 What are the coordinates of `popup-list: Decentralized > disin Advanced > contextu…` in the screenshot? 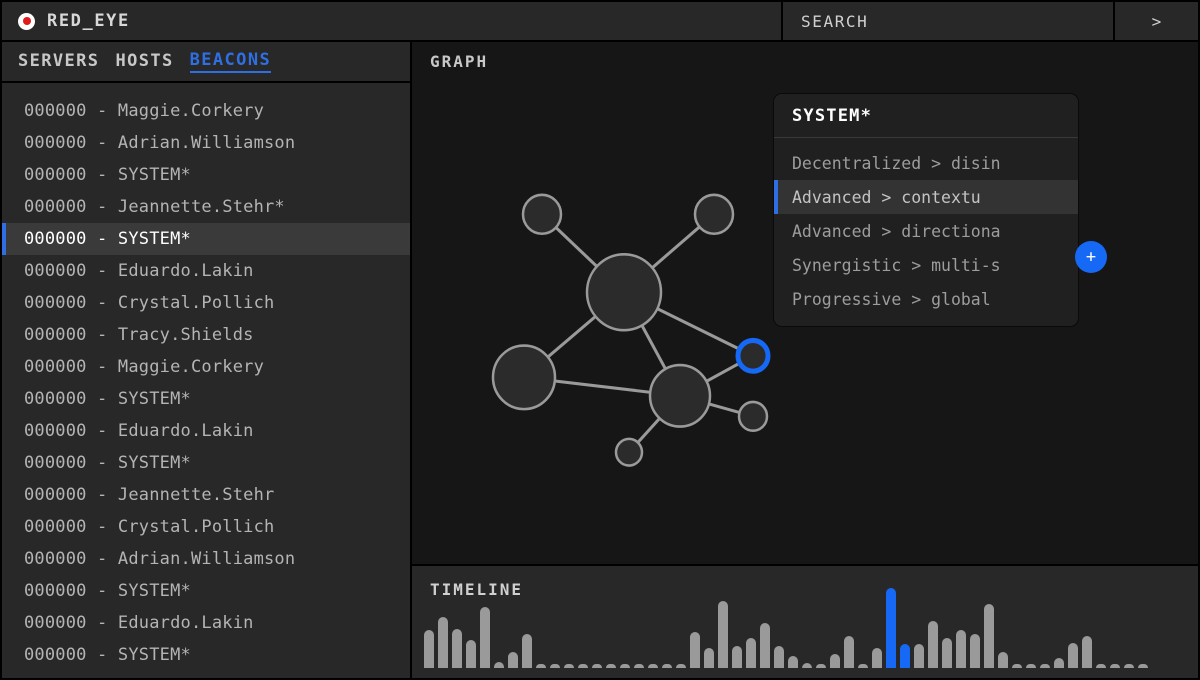 It's located at (926, 232).